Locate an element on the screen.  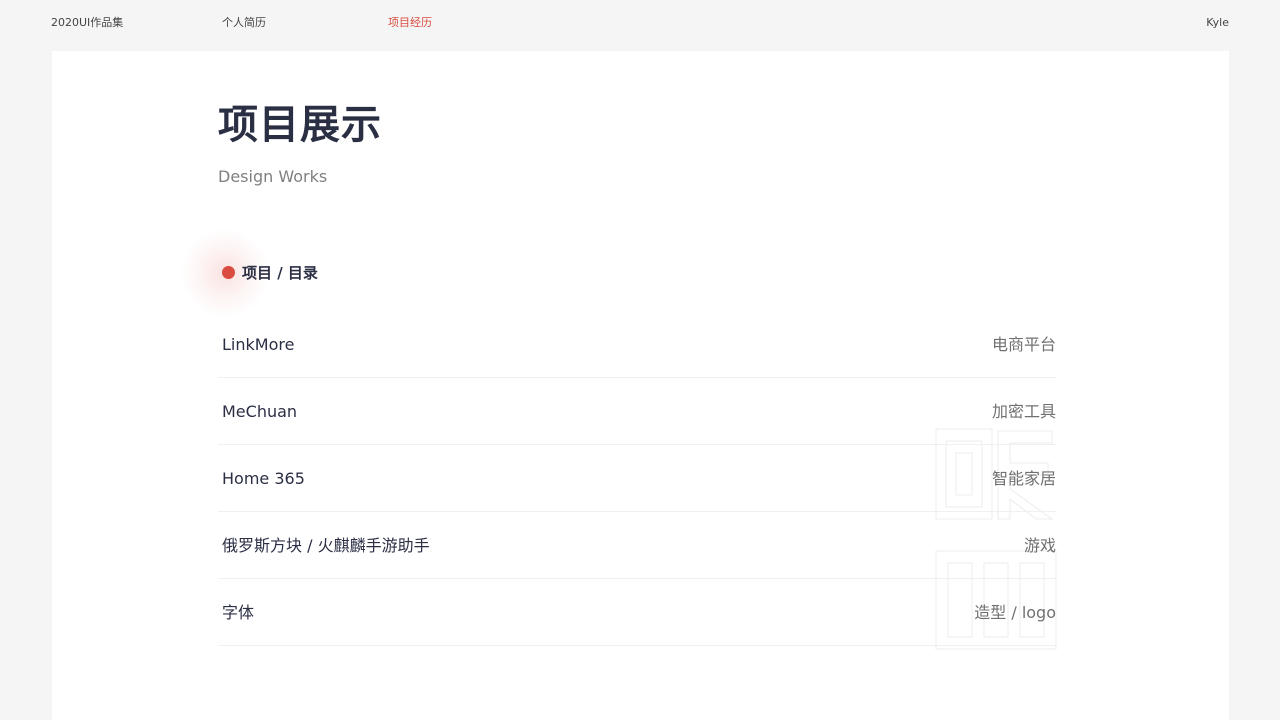
project-row-home365: Home 365 智能家居 is located at coordinates (637, 478).